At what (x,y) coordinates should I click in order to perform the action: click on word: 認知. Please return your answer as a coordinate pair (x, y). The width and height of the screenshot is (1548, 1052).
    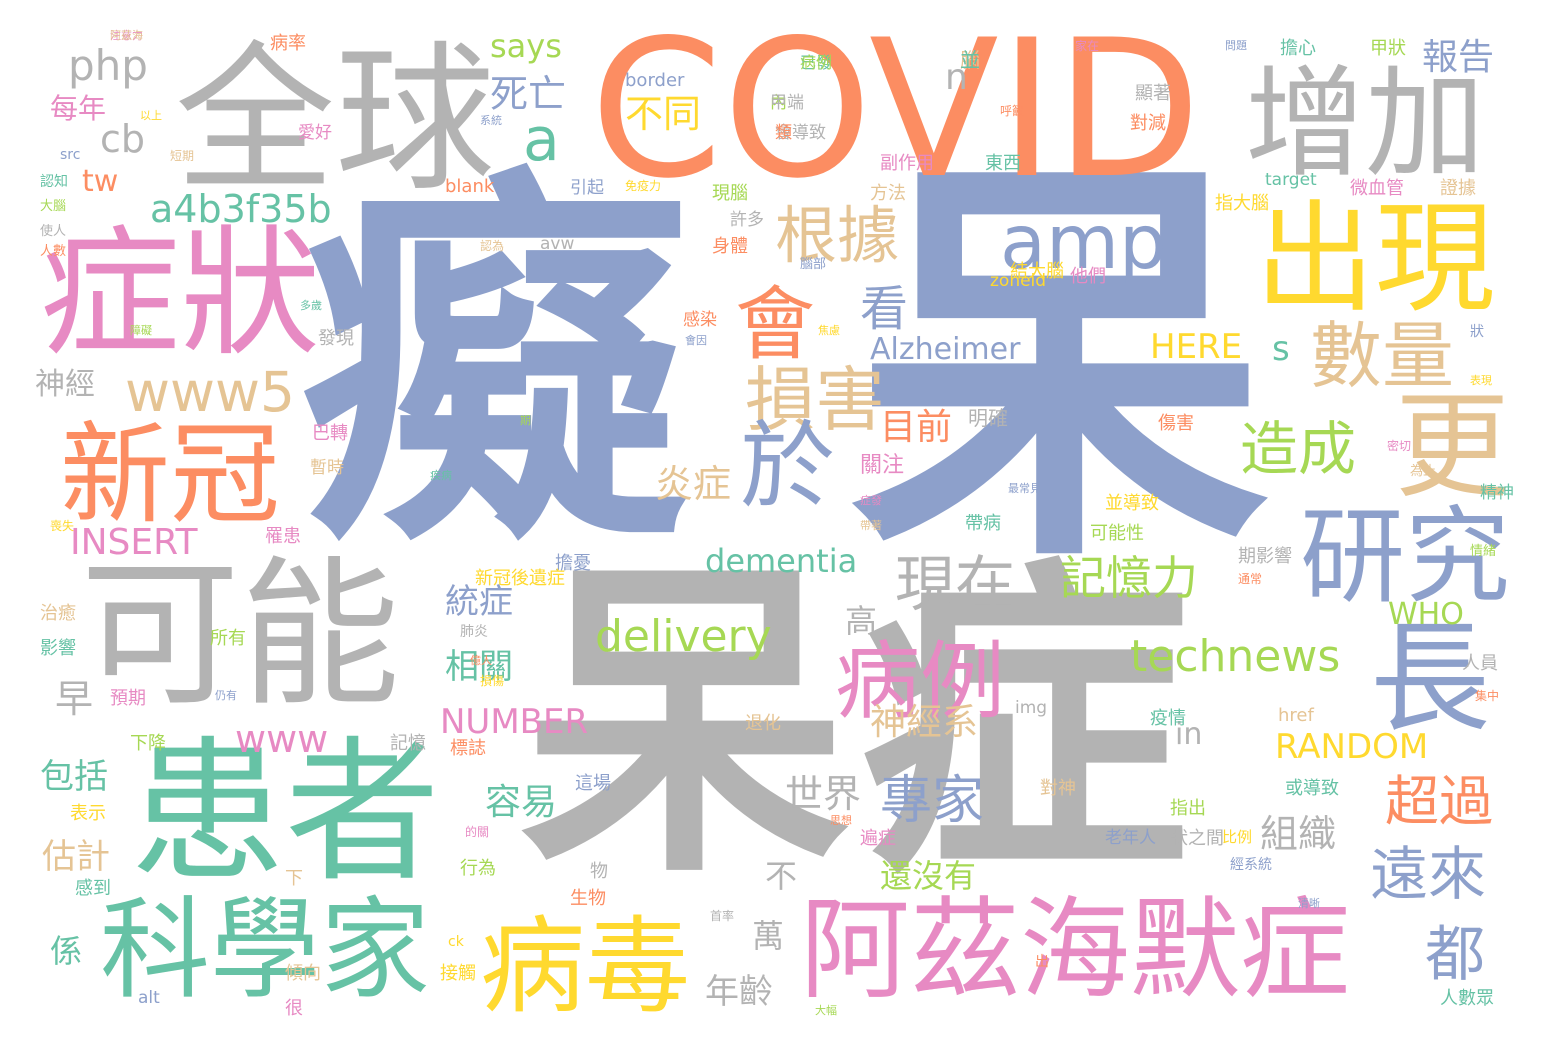
    Looking at the image, I should click on (54, 182).